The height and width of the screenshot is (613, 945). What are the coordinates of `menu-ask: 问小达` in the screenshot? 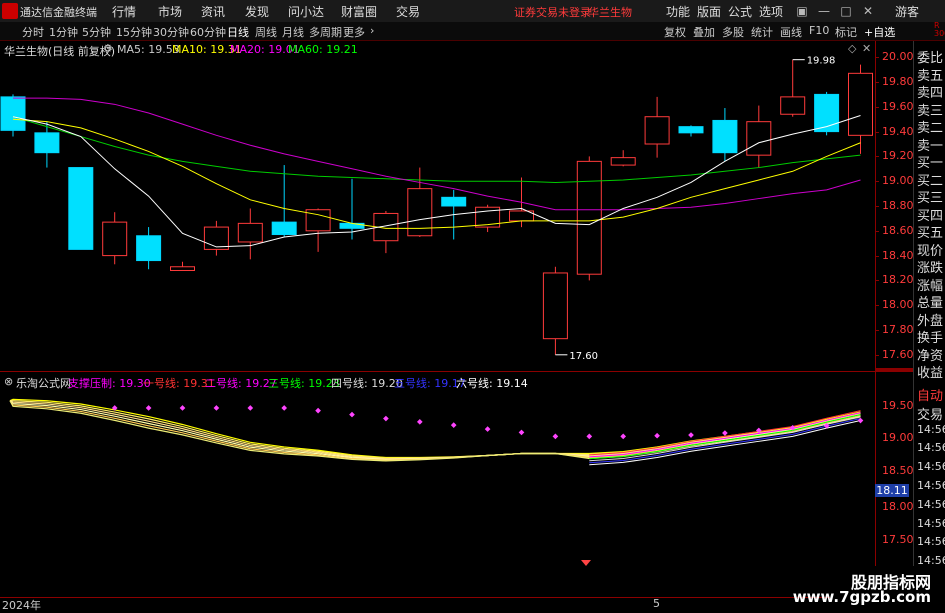 It's located at (306, 11).